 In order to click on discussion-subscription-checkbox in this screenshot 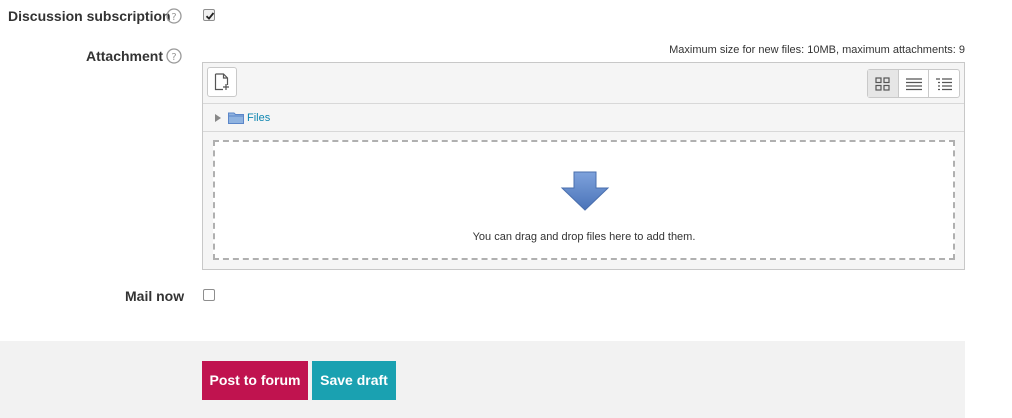, I will do `click(209, 15)`.